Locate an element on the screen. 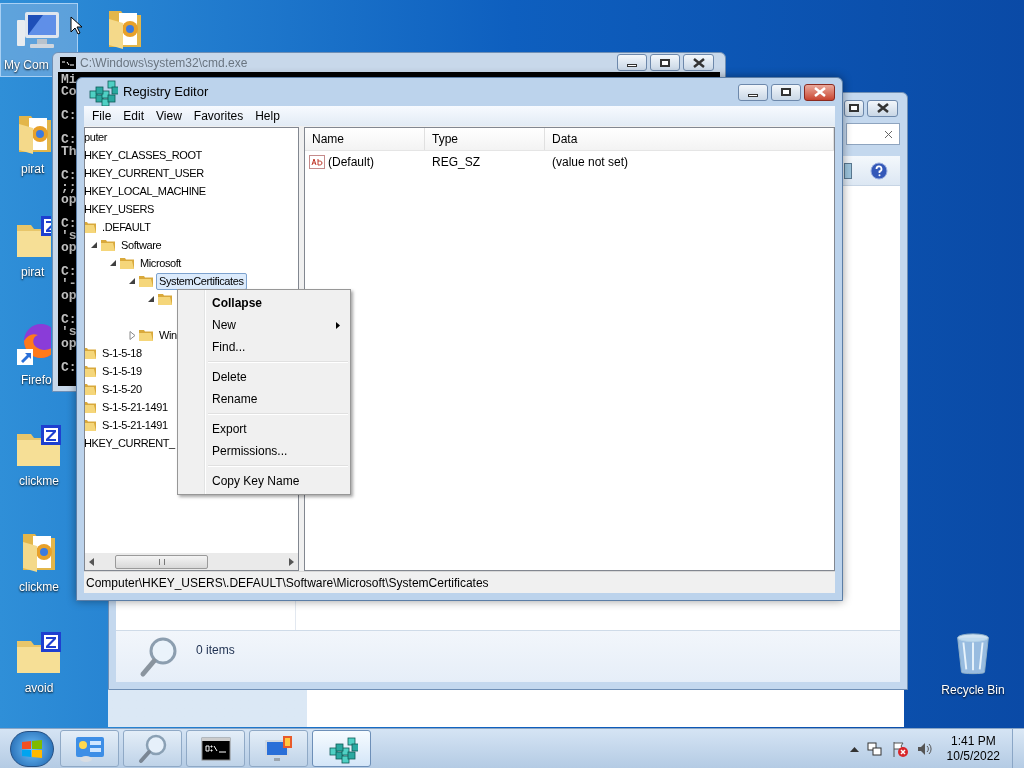 This screenshot has width=1024, height=768. menu-item: Help is located at coordinates (267, 116).